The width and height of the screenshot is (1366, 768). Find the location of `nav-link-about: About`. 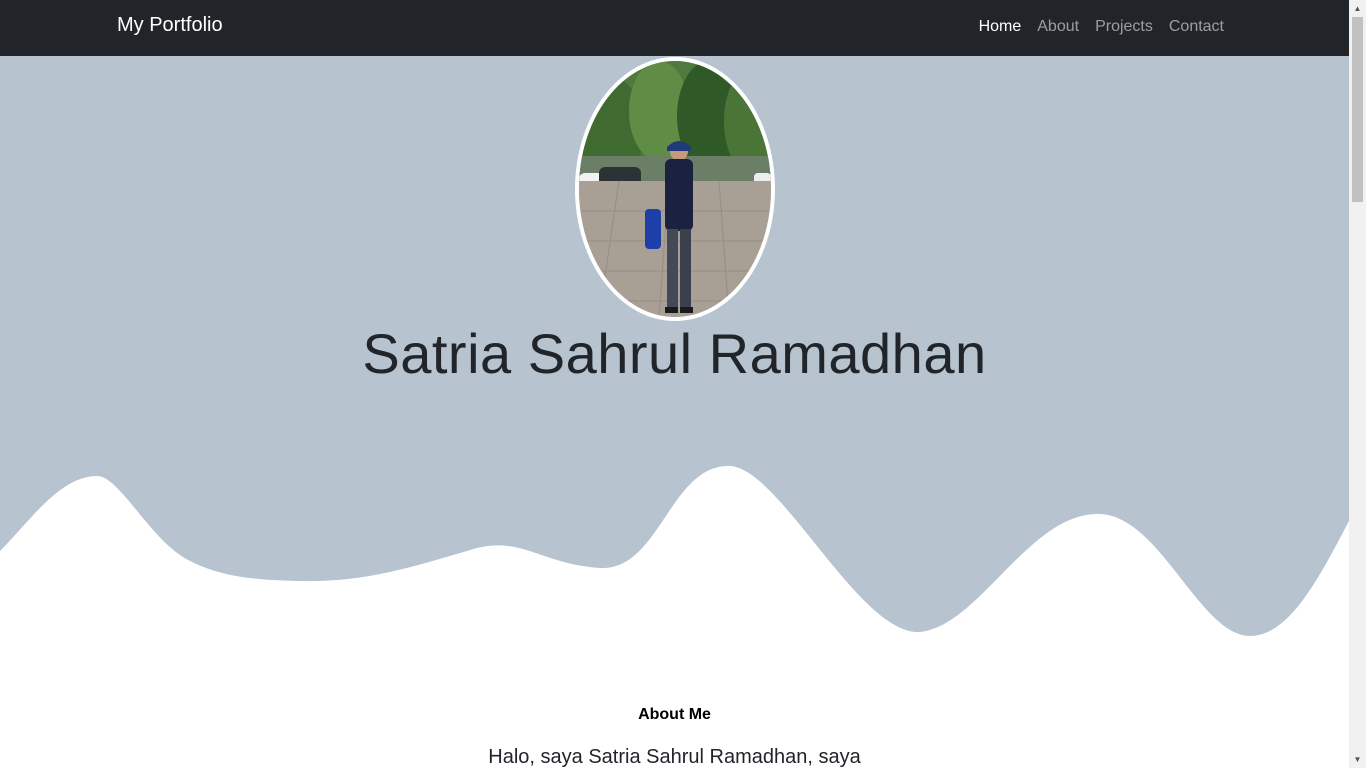

nav-link-about: About is located at coordinates (1058, 27).